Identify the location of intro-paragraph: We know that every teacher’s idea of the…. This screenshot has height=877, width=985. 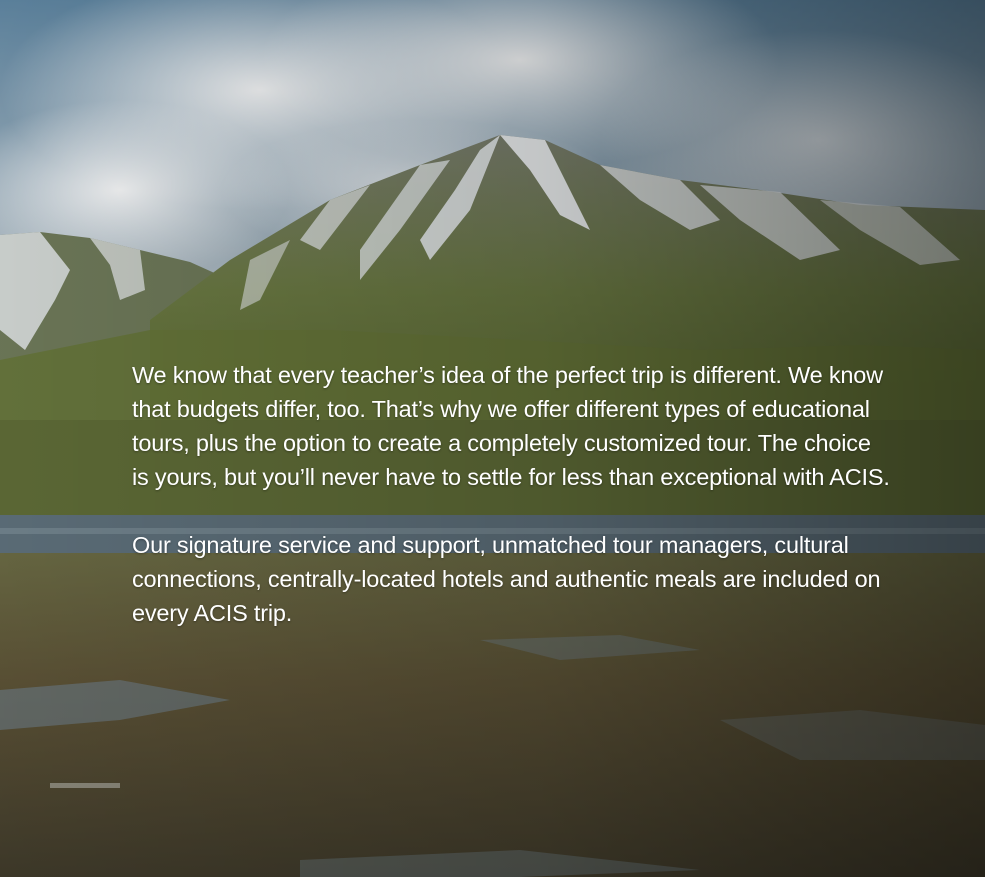
(511, 426).